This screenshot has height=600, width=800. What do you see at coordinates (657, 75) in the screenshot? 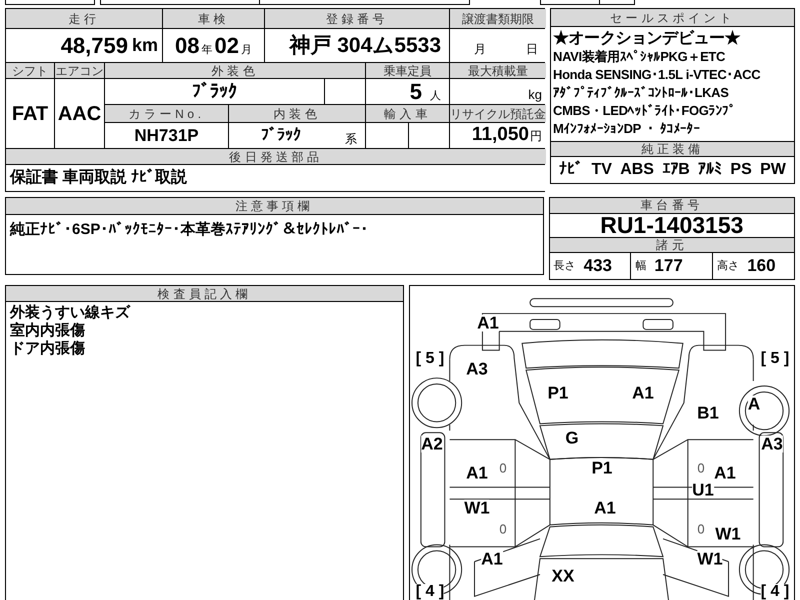
I see `sales-point-line: Honda SENSING･1.5L i-VTEC･ACC` at bounding box center [657, 75].